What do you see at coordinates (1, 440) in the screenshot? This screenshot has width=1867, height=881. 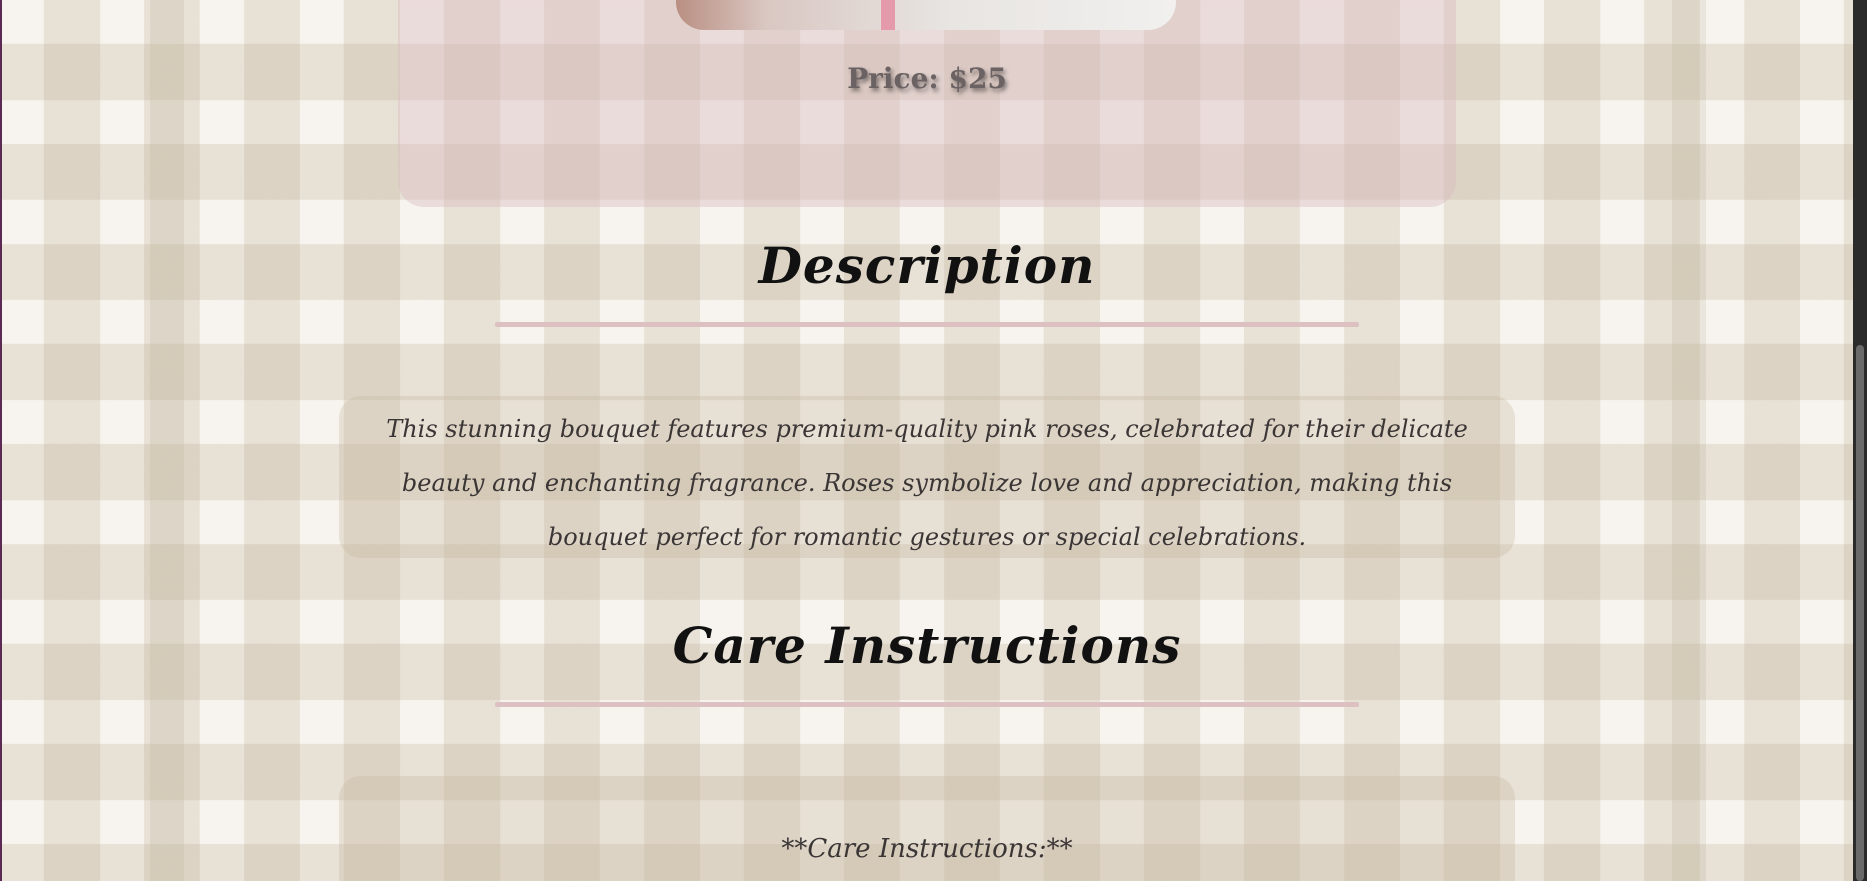 I see `window-left-edge` at bounding box center [1, 440].